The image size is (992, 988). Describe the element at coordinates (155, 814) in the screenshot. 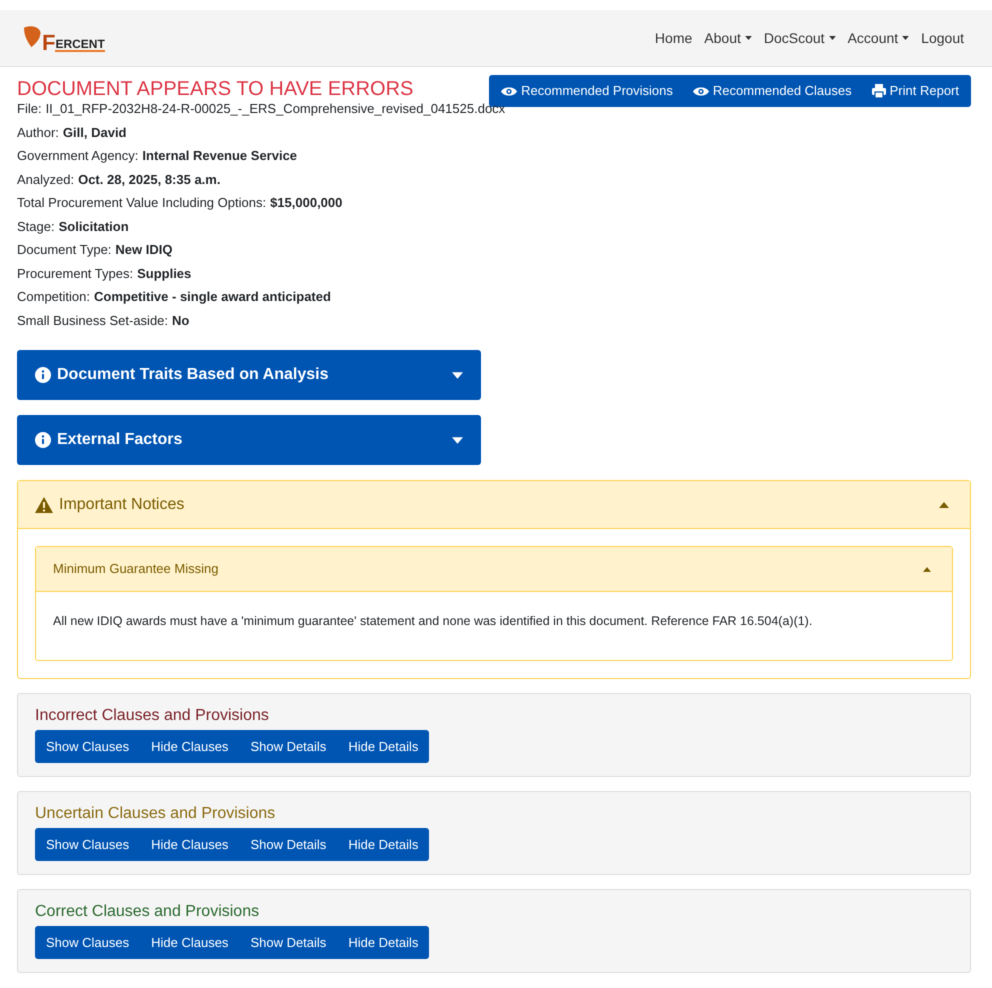

I see `section-title: Uncertain Clauses and Provisions` at that location.